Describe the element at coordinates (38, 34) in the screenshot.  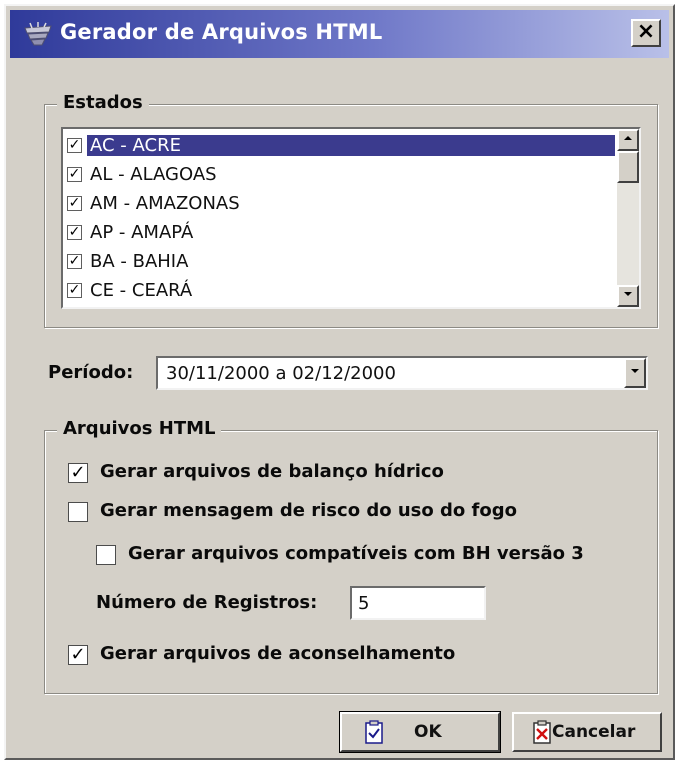
I see `app-icon` at that location.